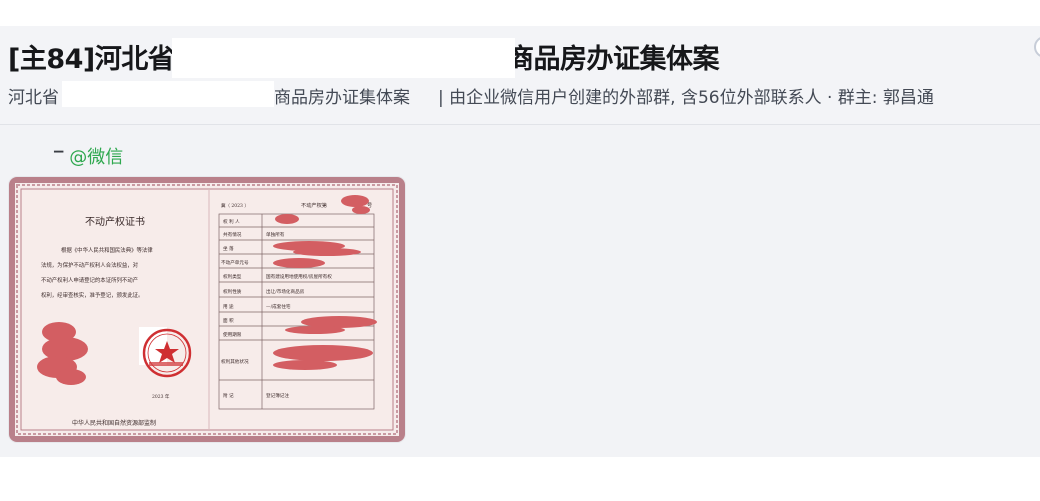 The width and height of the screenshot is (1040, 501). I want to click on subtitle-redaction, so click(168, 94).